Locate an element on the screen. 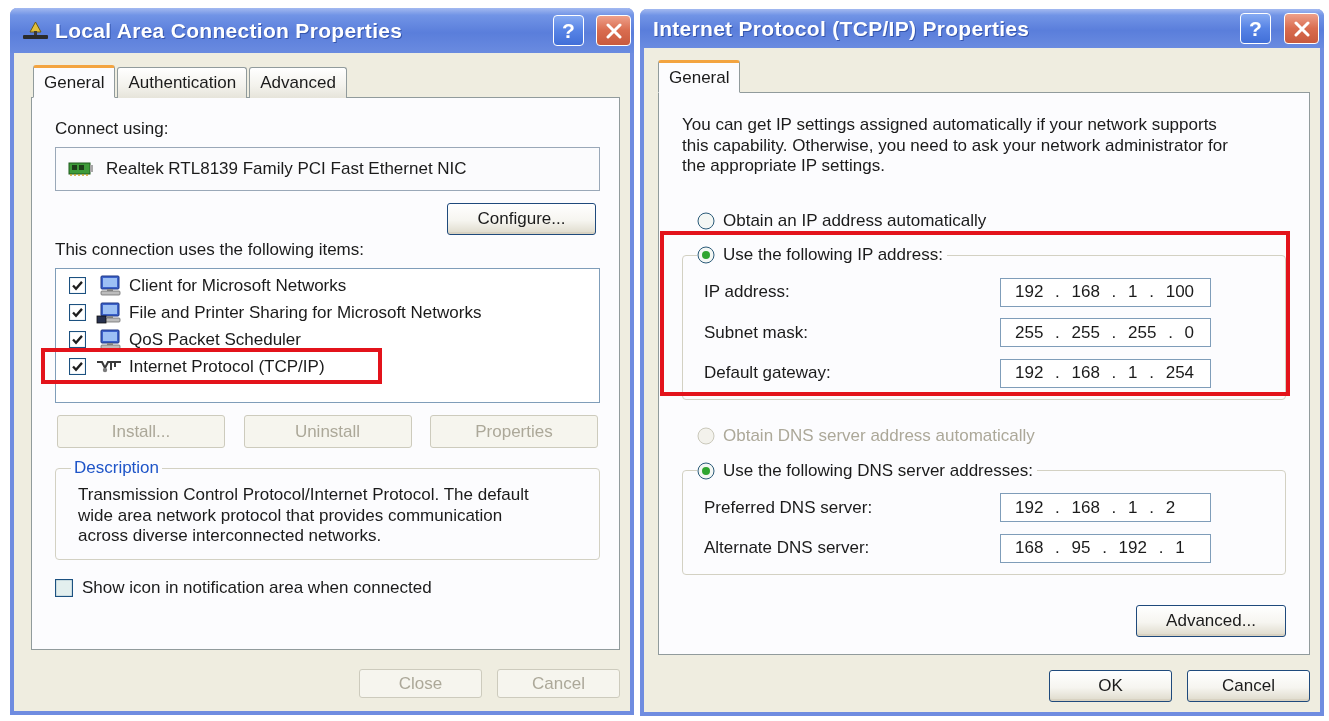  adapter-name: Realtek RTL8139 Family PCI Fast Ethernet NIC is located at coordinates (286, 169).